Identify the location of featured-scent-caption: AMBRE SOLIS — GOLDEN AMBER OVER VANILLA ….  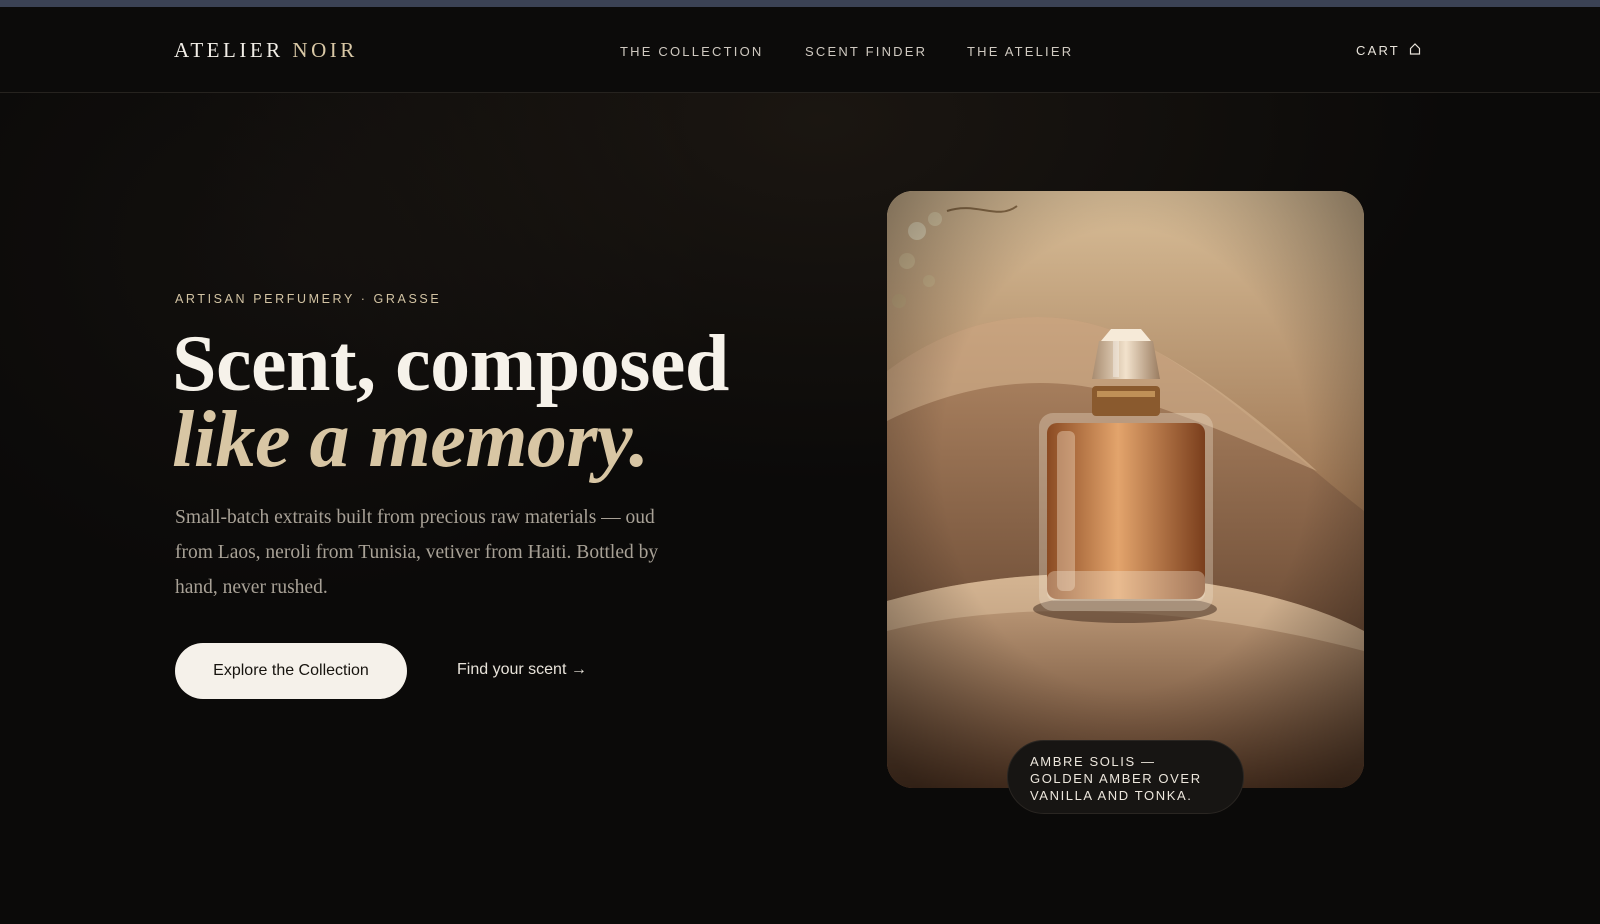
(1125, 777).